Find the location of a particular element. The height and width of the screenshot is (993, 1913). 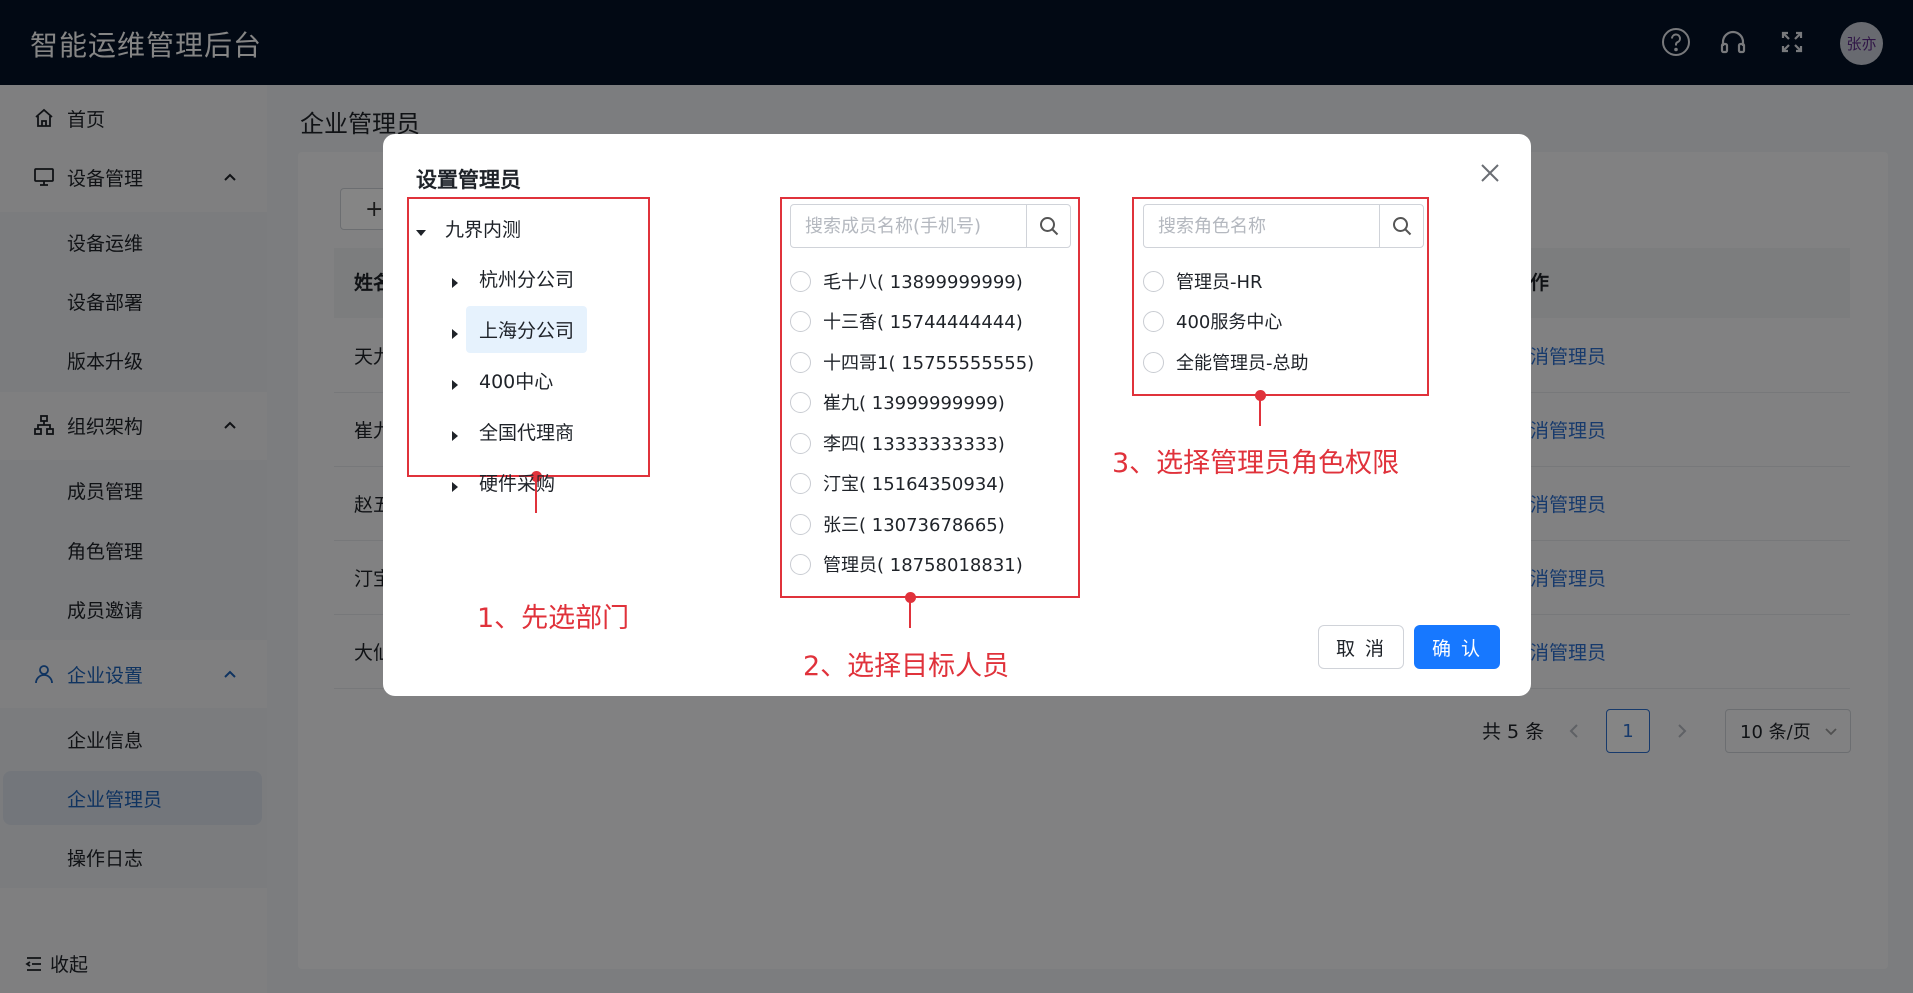

member-option: 李四( 13333333333) is located at coordinates (897, 443).